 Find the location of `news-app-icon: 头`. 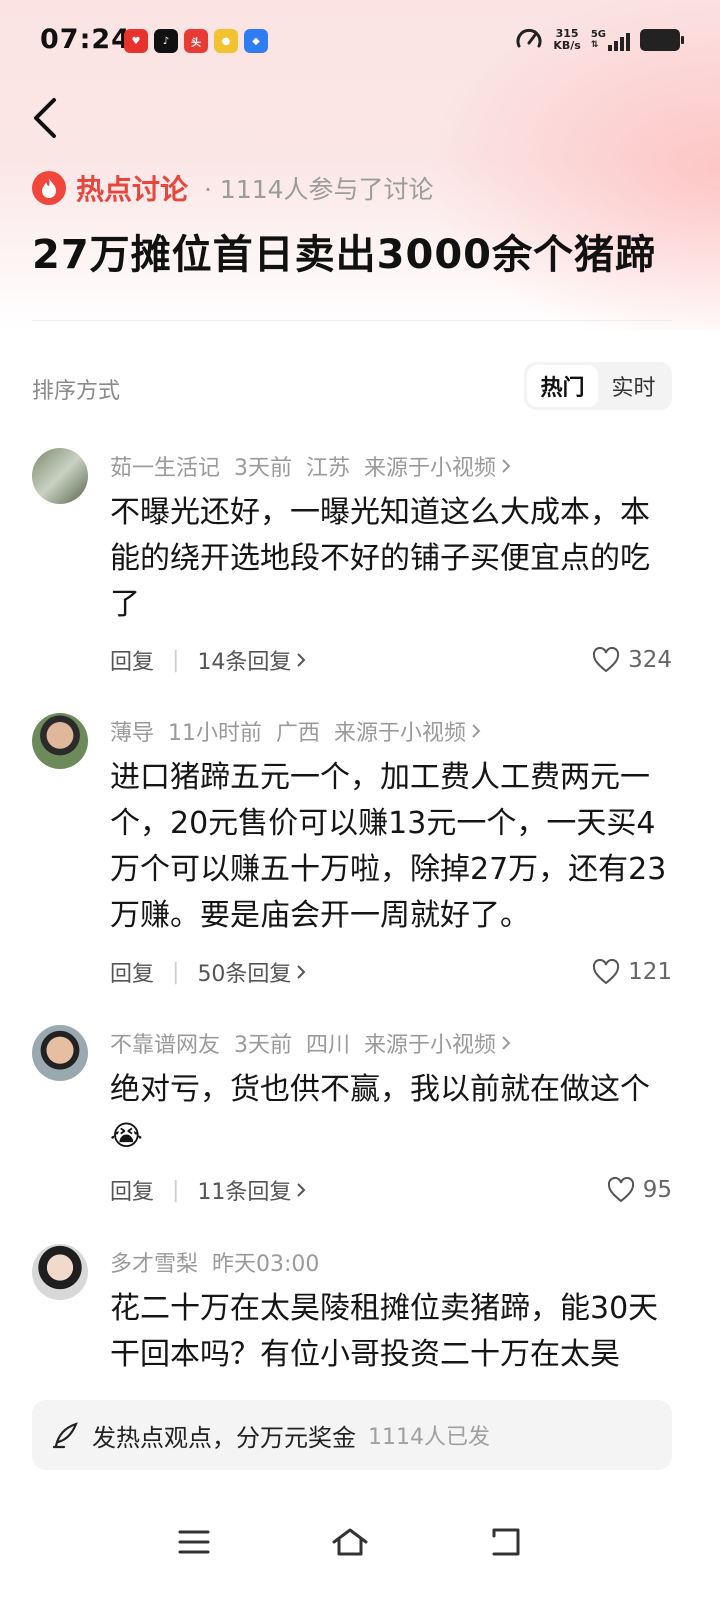

news-app-icon: 头 is located at coordinates (196, 41).